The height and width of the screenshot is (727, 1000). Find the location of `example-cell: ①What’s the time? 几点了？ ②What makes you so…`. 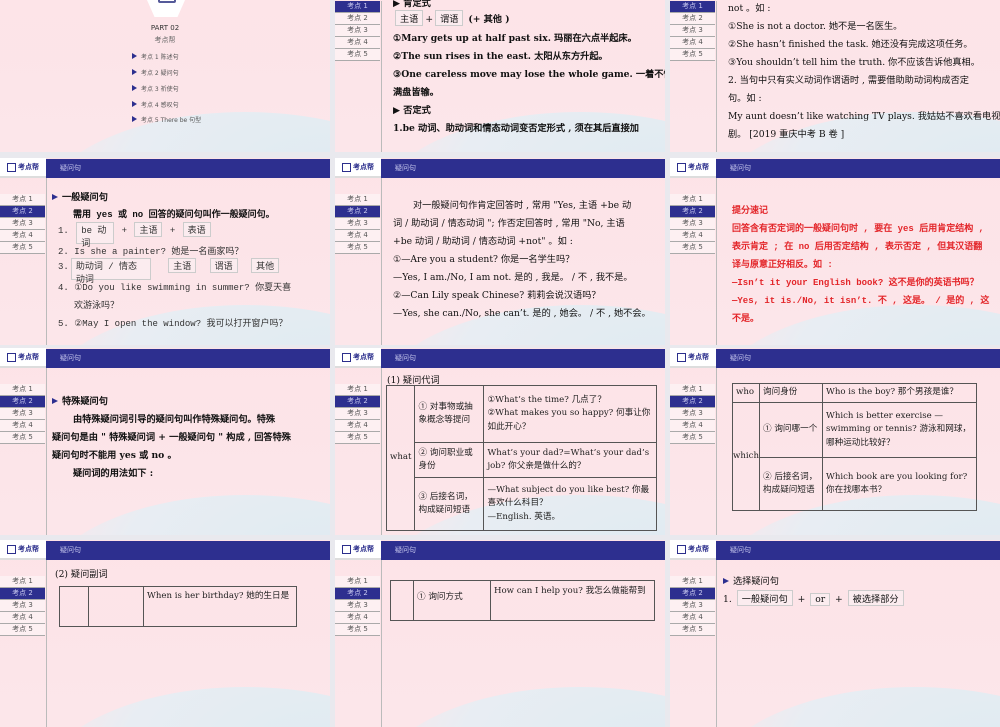

example-cell: ①What’s the time? 几点了？ ②What makes you so… is located at coordinates (570, 414).